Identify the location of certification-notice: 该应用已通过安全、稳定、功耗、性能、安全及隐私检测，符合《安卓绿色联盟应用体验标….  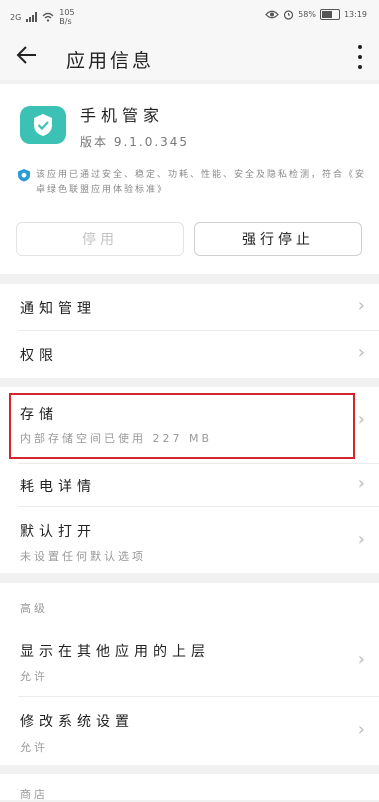
(201, 182).